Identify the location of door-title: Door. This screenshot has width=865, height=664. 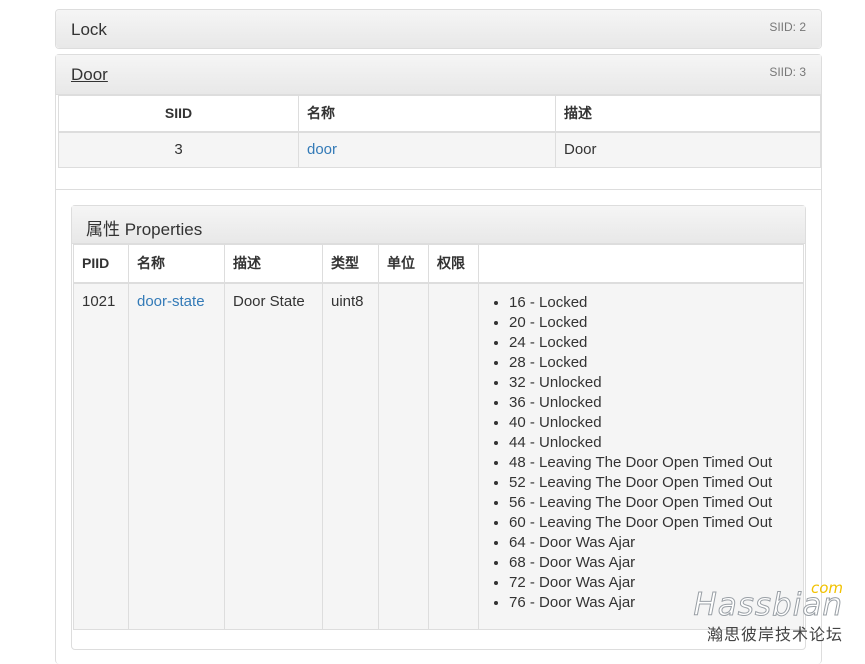
(89, 75).